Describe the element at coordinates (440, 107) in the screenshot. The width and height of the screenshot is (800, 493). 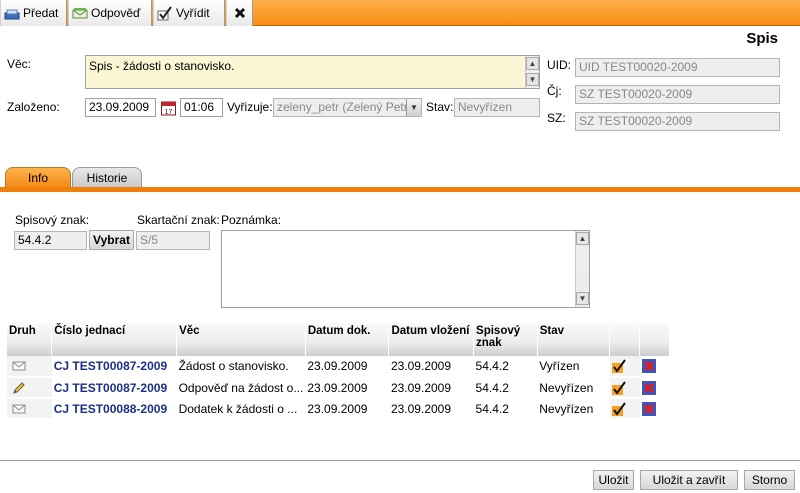
I see `stav-label: Stav:` at that location.